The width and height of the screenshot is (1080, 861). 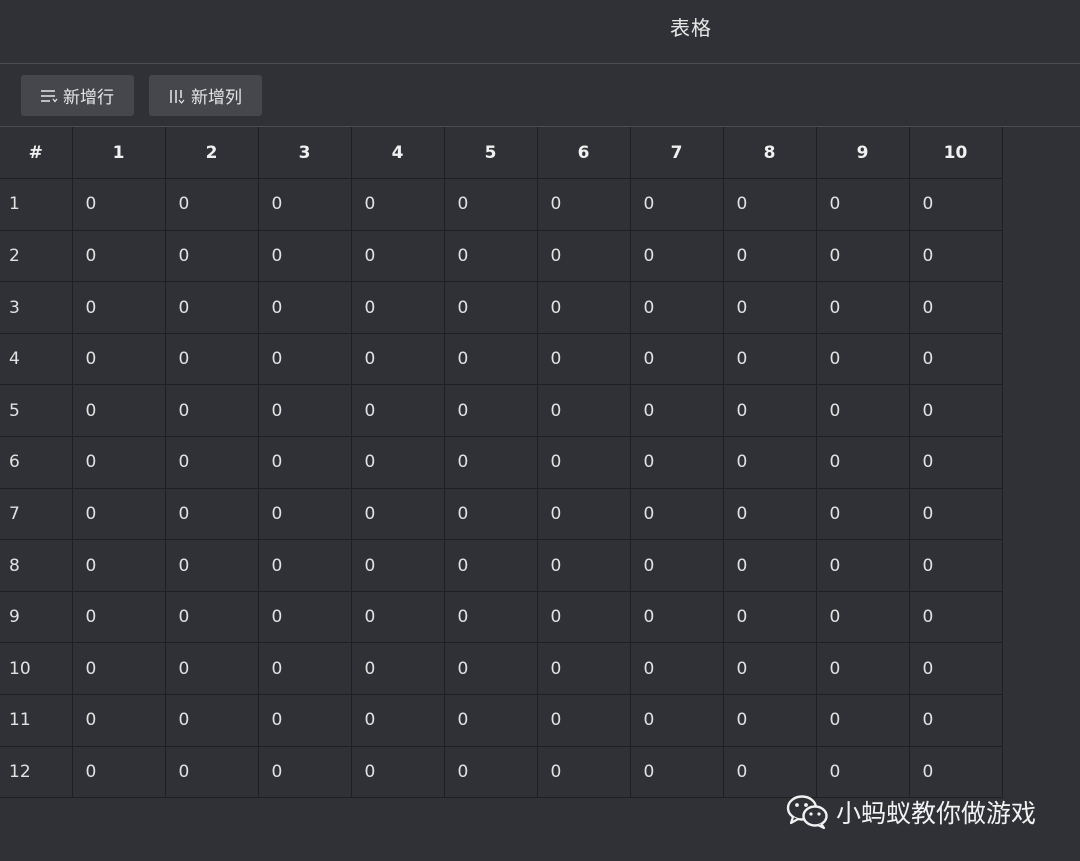 I want to click on column-header: 6, so click(x=583, y=153).